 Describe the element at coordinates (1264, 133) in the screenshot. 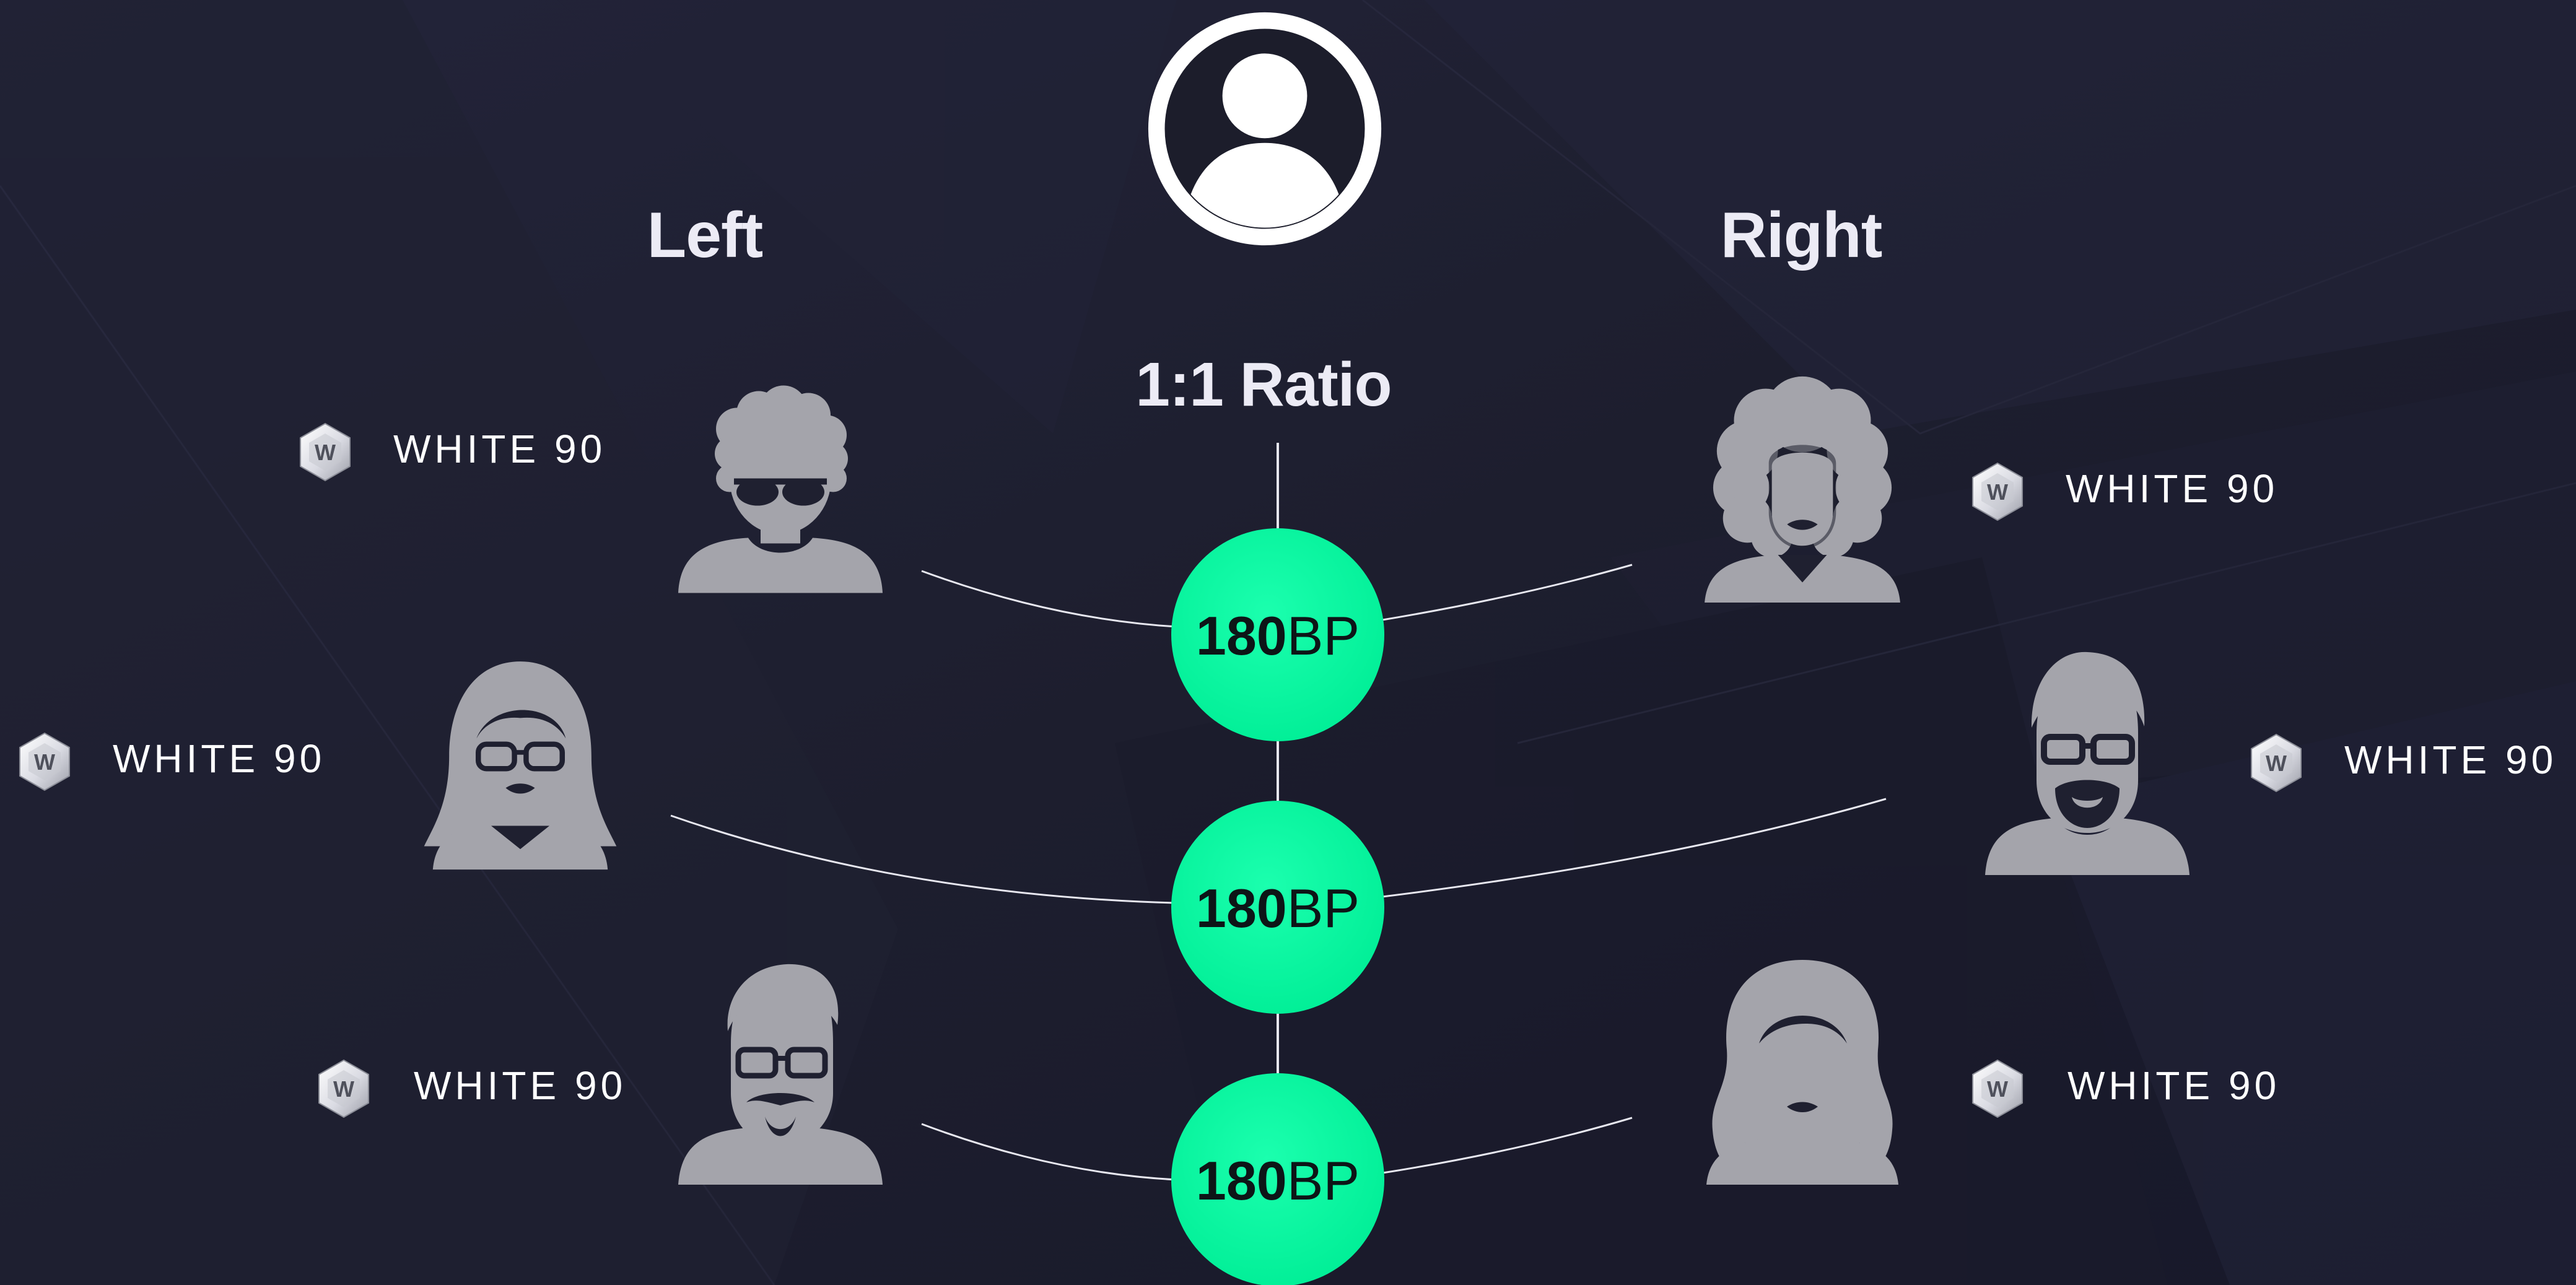

I see `user-circle-icon` at that location.